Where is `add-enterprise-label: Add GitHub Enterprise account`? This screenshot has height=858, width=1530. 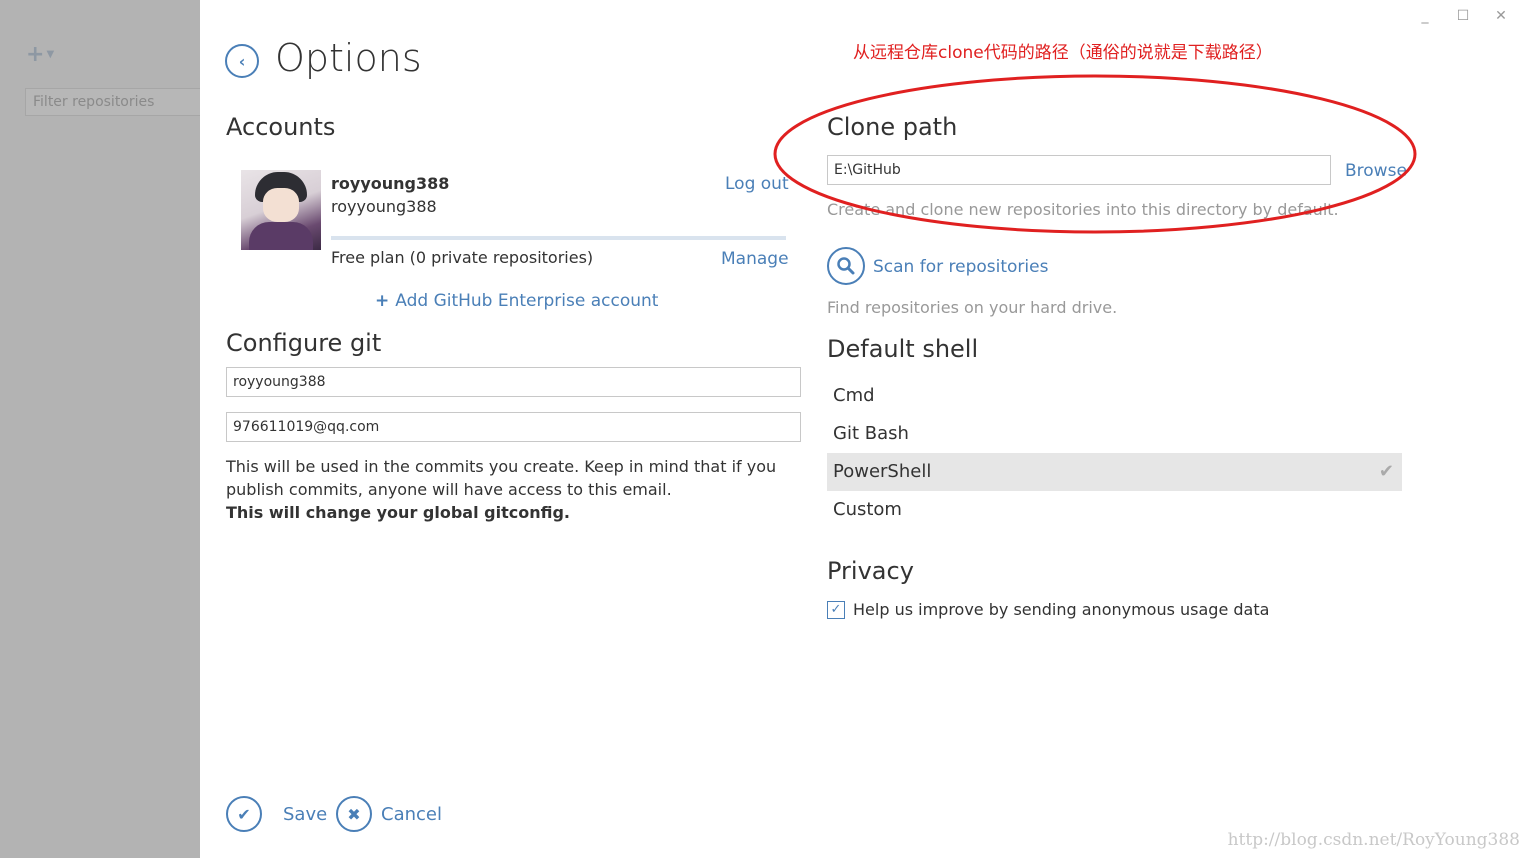
add-enterprise-label: Add GitHub Enterprise account is located at coordinates (527, 301).